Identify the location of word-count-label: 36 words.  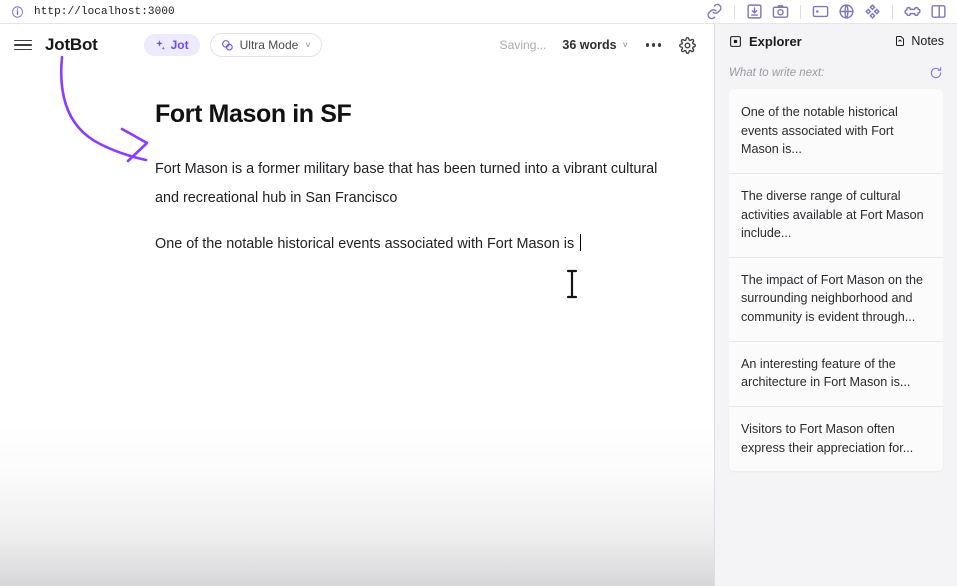
(589, 45).